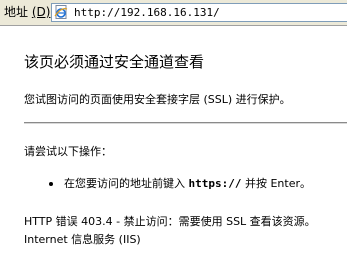 The width and height of the screenshot is (347, 261). What do you see at coordinates (27, 12) in the screenshot?
I see `address-label: 地址 (D)` at bounding box center [27, 12].